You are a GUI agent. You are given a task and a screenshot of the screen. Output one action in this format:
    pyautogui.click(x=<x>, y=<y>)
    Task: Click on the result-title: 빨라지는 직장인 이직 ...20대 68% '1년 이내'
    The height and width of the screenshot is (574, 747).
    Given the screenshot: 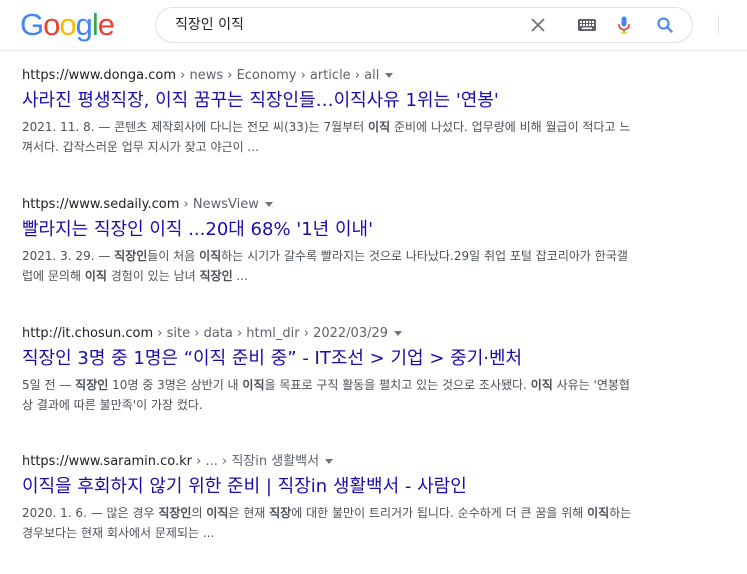 What is the action you would take?
    pyautogui.click(x=327, y=230)
    